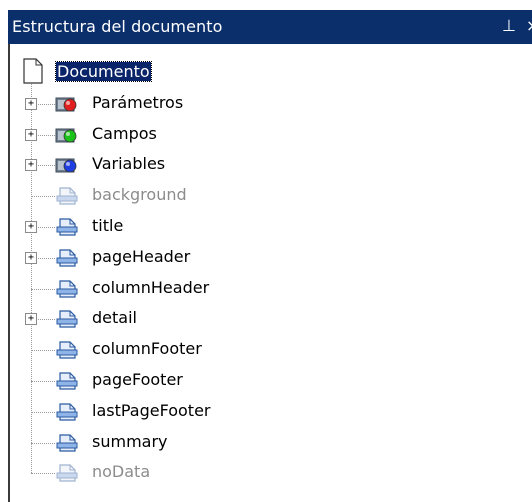  Describe the element at coordinates (270, 27) in the screenshot. I see `panel-titlebar: Estructura del documento ⊥ ×` at that location.